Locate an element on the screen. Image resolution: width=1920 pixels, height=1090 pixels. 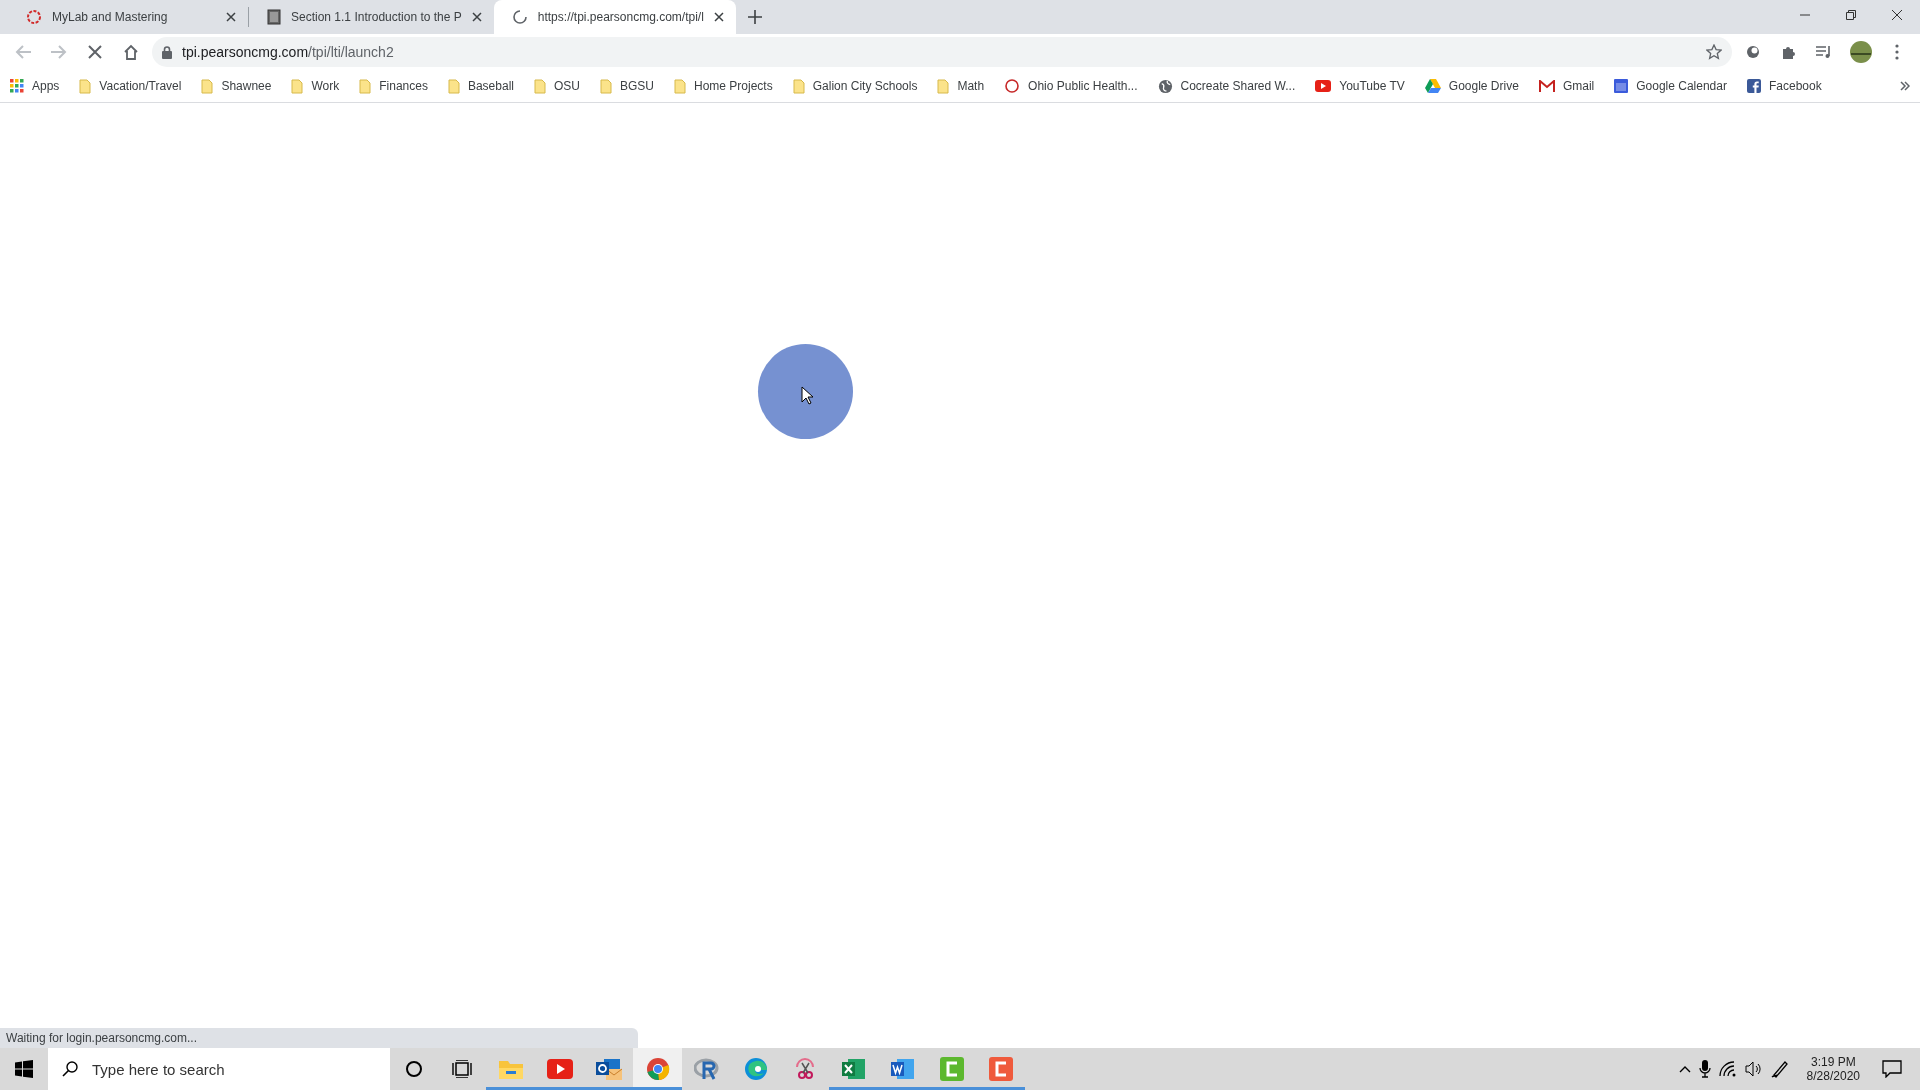
bookmark: Facebook is located at coordinates (1784, 86).